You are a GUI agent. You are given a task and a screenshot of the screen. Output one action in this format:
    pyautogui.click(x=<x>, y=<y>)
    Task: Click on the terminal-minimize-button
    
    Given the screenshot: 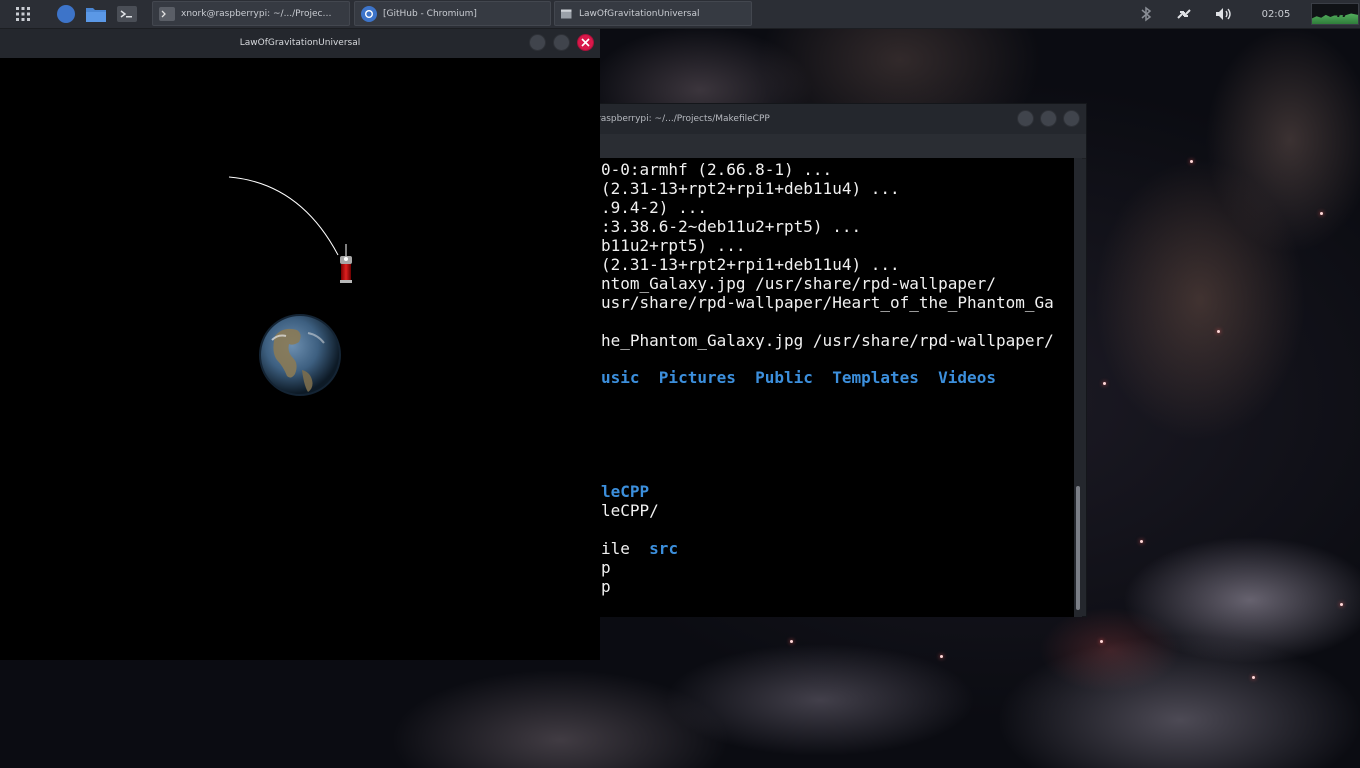 What is the action you would take?
    pyautogui.click(x=1025, y=118)
    